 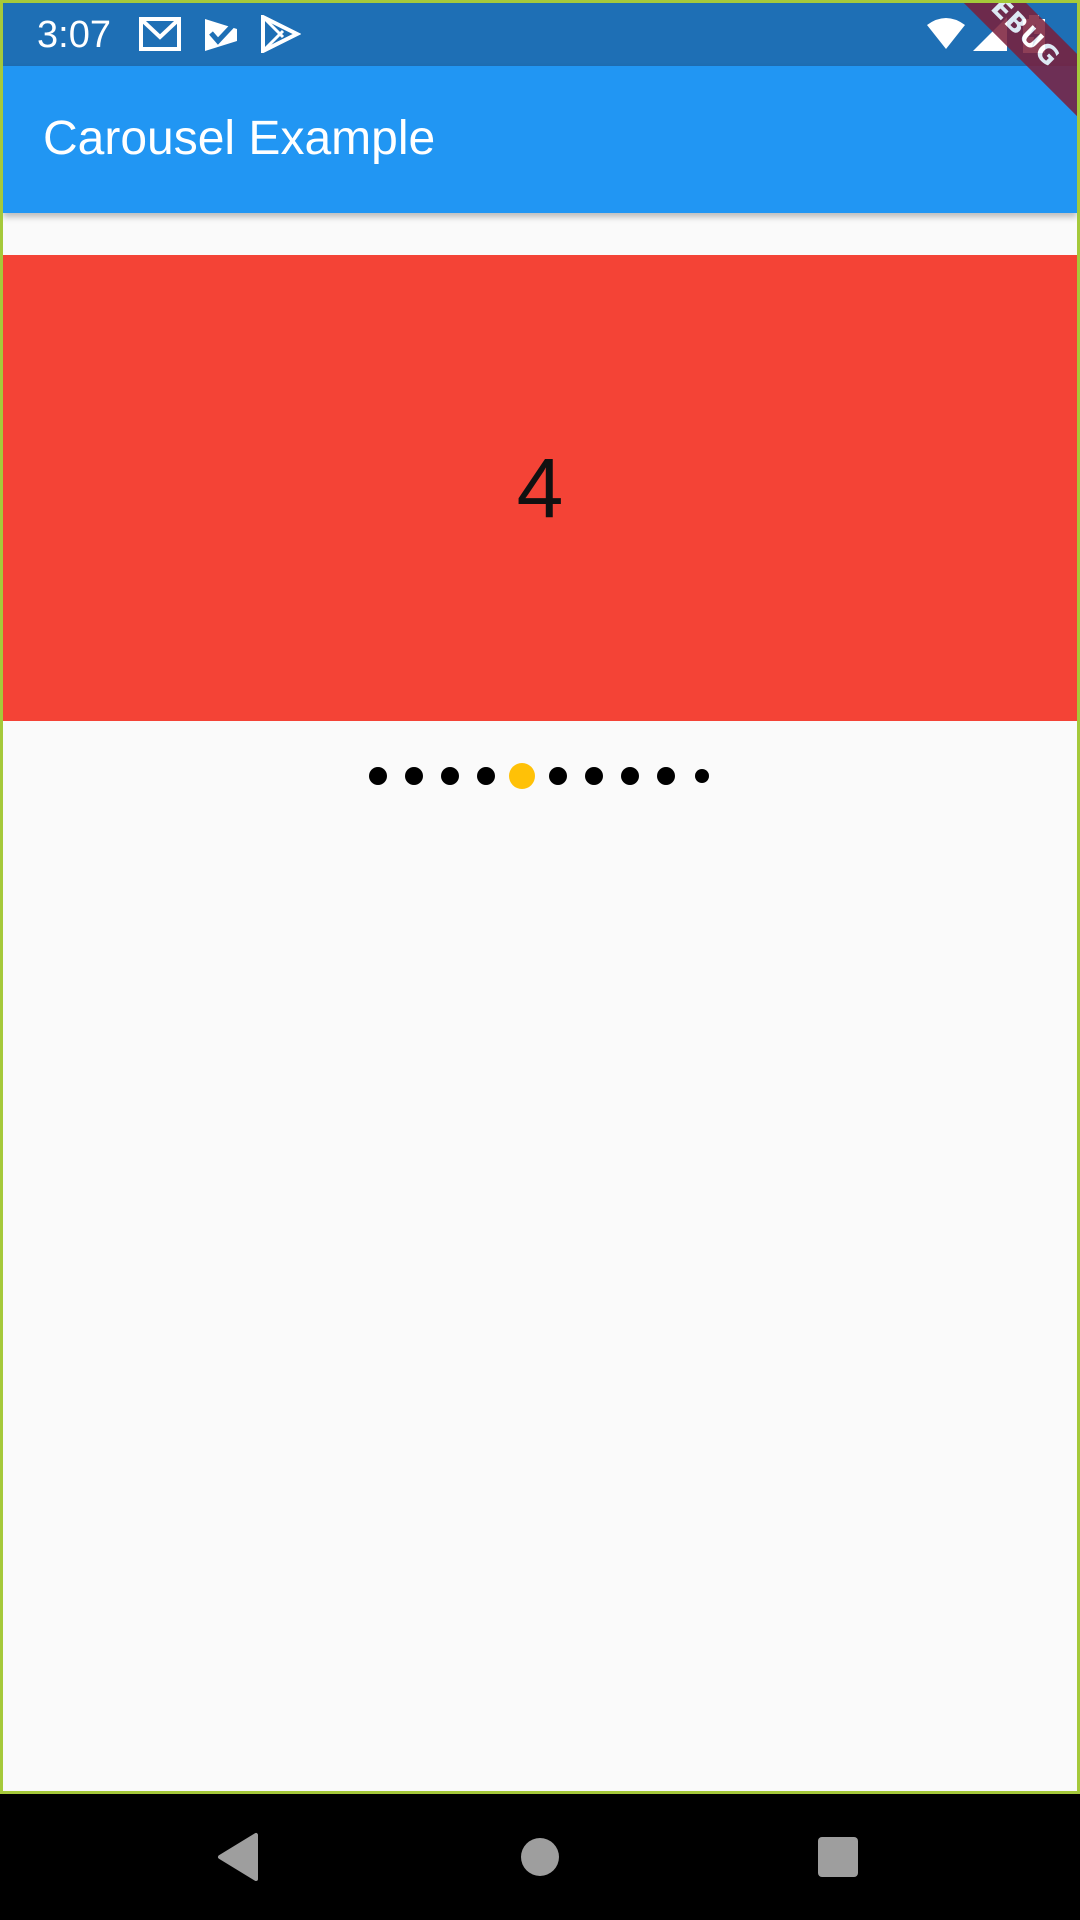 What do you see at coordinates (540, 34) in the screenshot?
I see `status-bar: 3:07` at bounding box center [540, 34].